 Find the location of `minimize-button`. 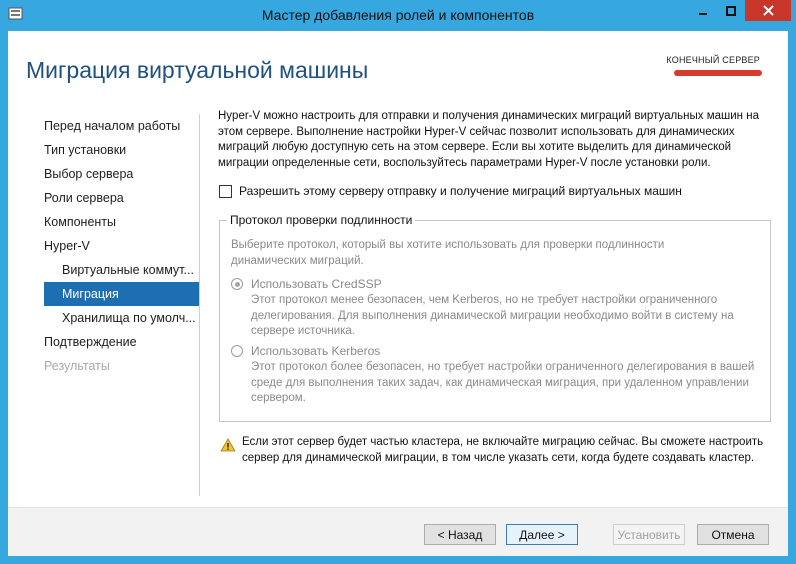

minimize-button is located at coordinates (702, 10).